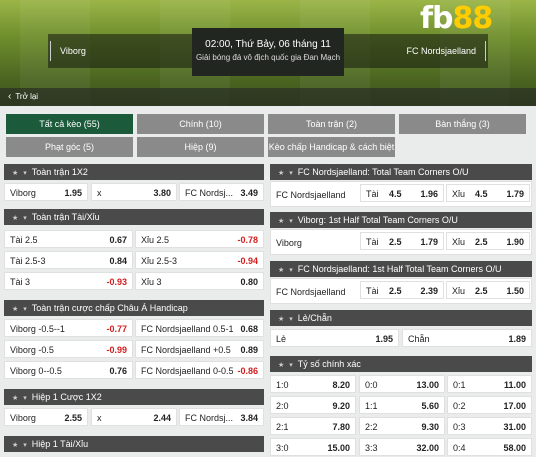 Image resolution: width=536 pixels, height=457 pixels. What do you see at coordinates (10, 96) in the screenshot?
I see `chevron-left-icon: ‹` at bounding box center [10, 96].